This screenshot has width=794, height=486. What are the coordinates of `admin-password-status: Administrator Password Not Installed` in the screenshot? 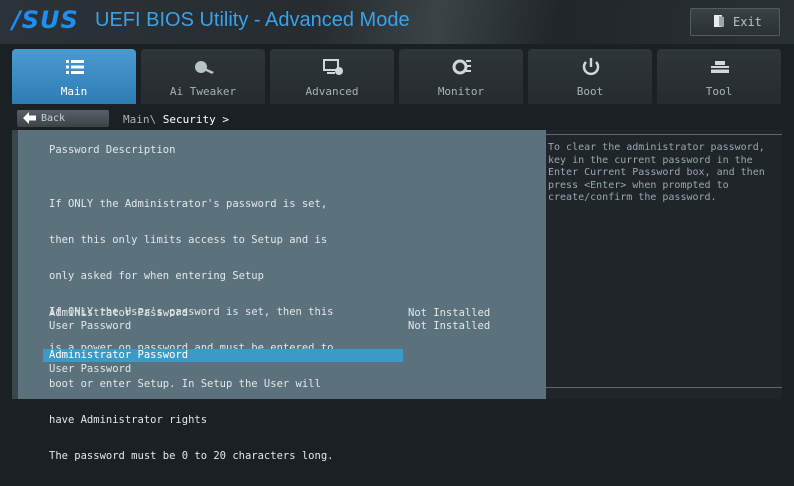 It's located at (279, 313).